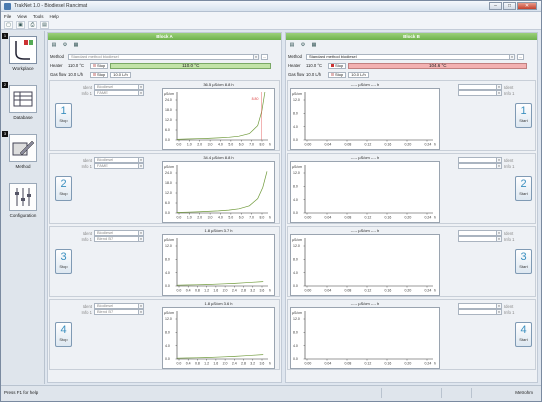  Describe the element at coordinates (368, 145) in the screenshot. I see `x-tick-label: 0.12` at that location.